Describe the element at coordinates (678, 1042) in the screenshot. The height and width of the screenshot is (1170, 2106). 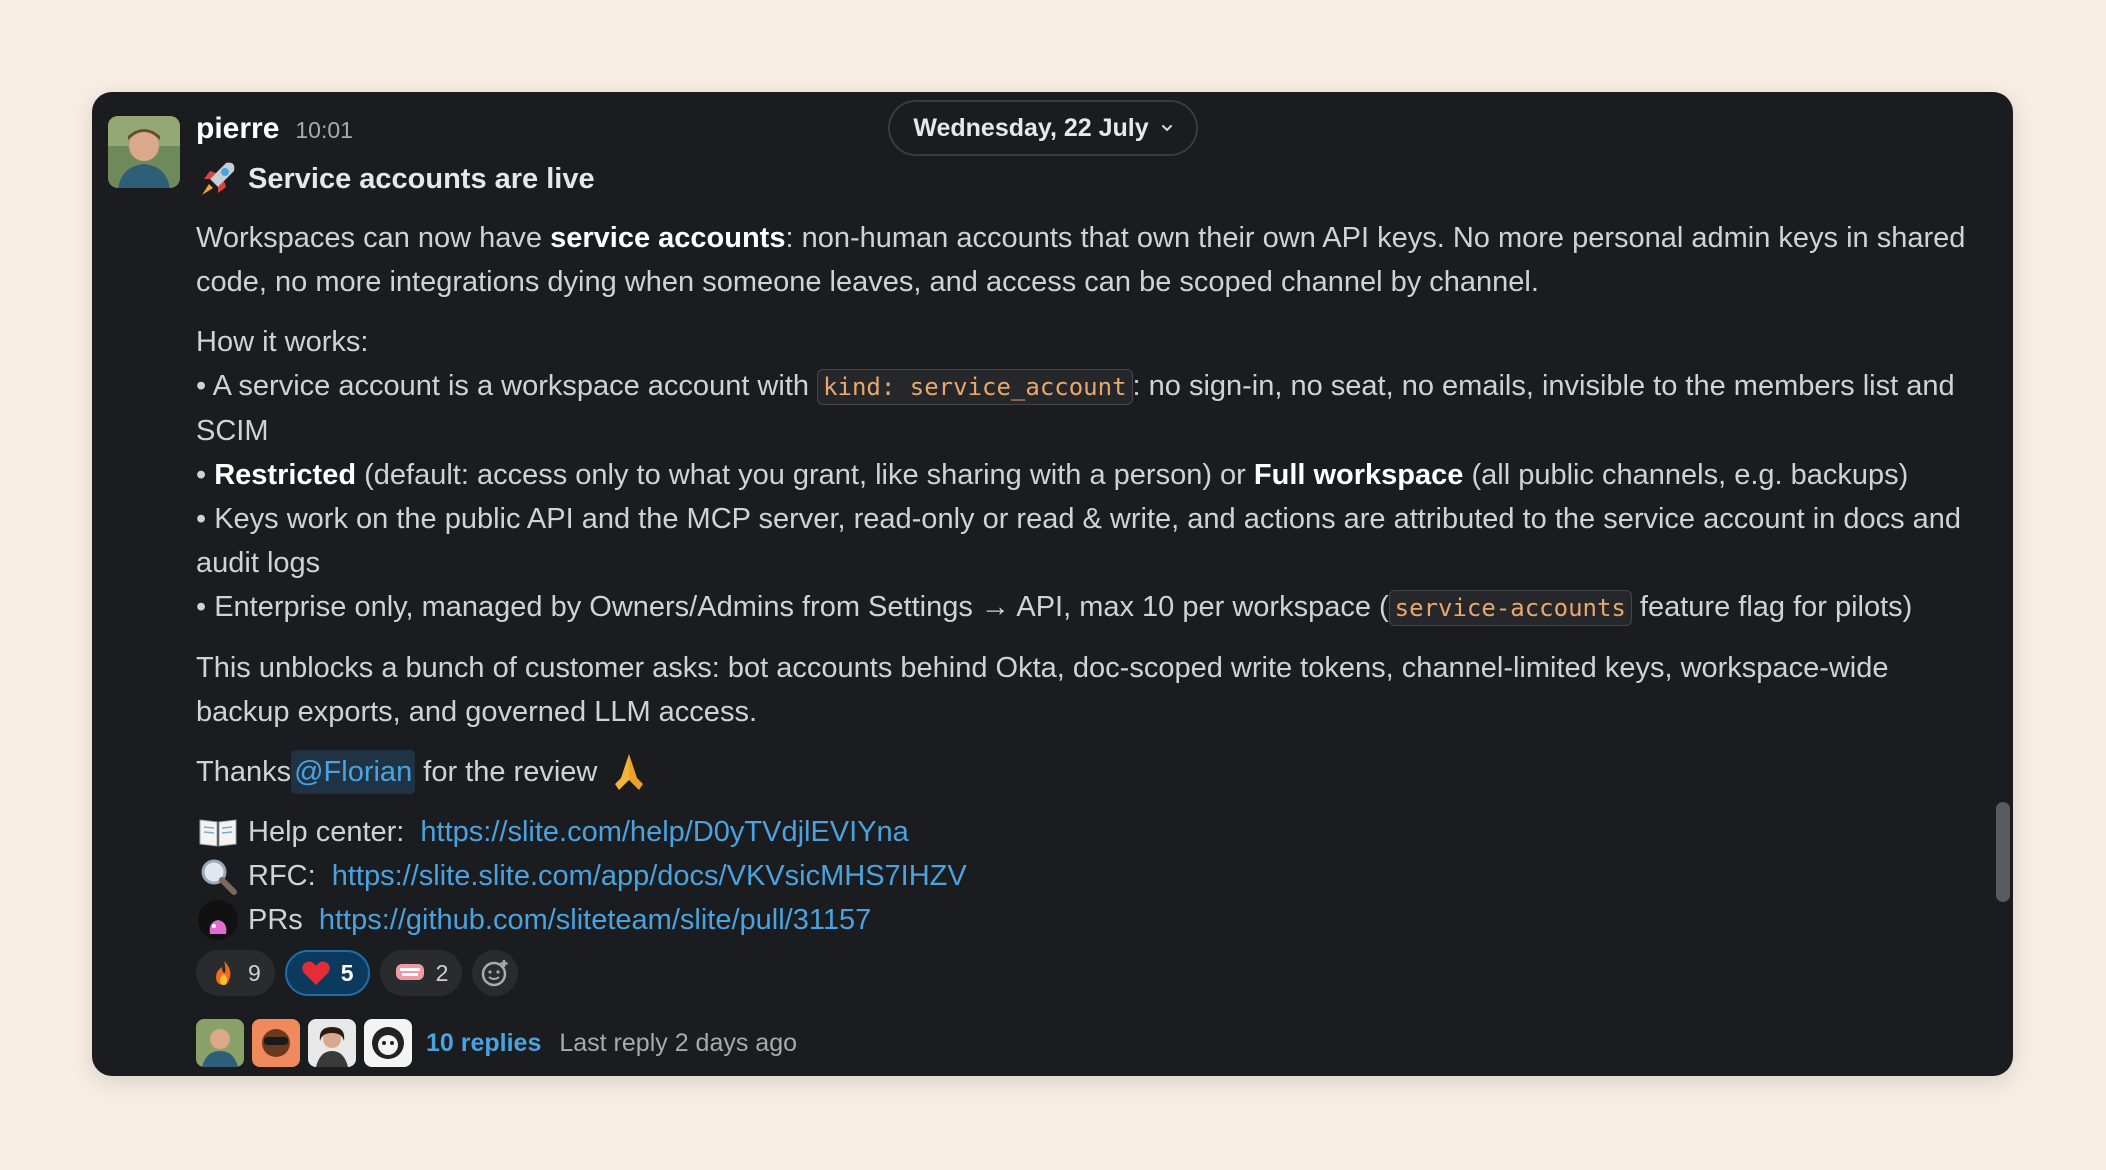
I see `last-reply-text: Last reply 2 days ago` at that location.